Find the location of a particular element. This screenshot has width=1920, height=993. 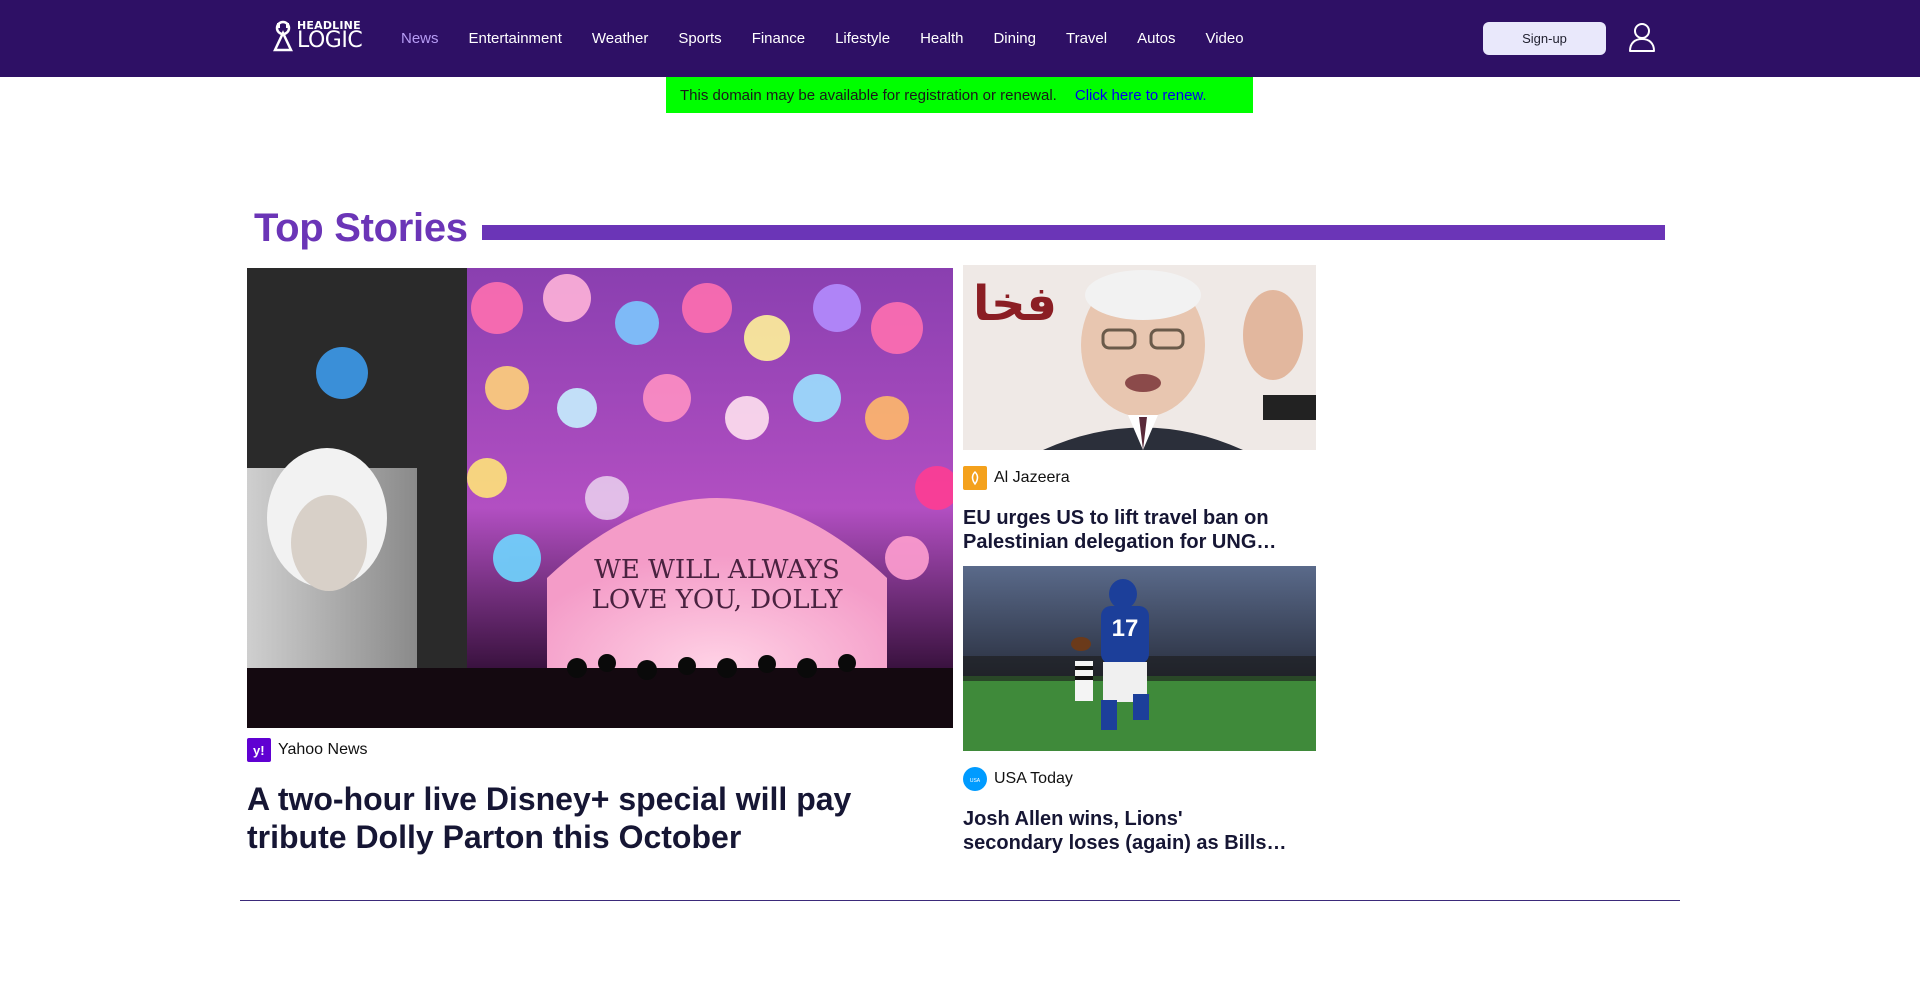

main-story-source-name: Yahoo News is located at coordinates (323, 749).